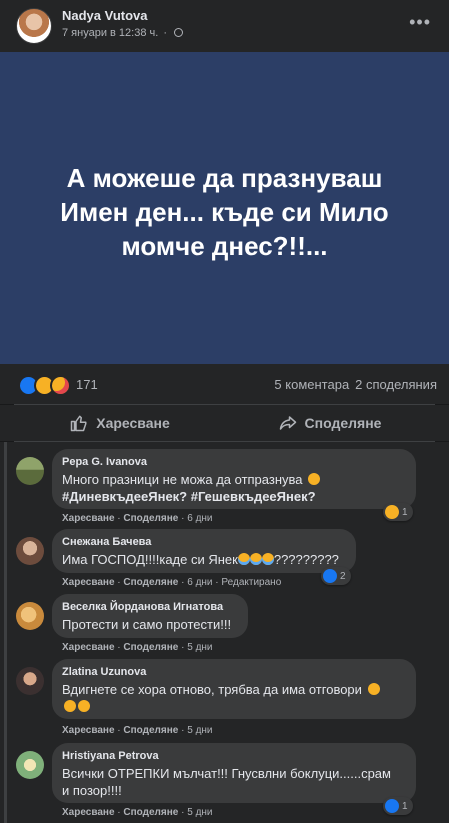 The height and width of the screenshot is (823, 449). What do you see at coordinates (224, 384) in the screenshot?
I see `post-stats: 171 5 коментара 2 споделяния` at bounding box center [224, 384].